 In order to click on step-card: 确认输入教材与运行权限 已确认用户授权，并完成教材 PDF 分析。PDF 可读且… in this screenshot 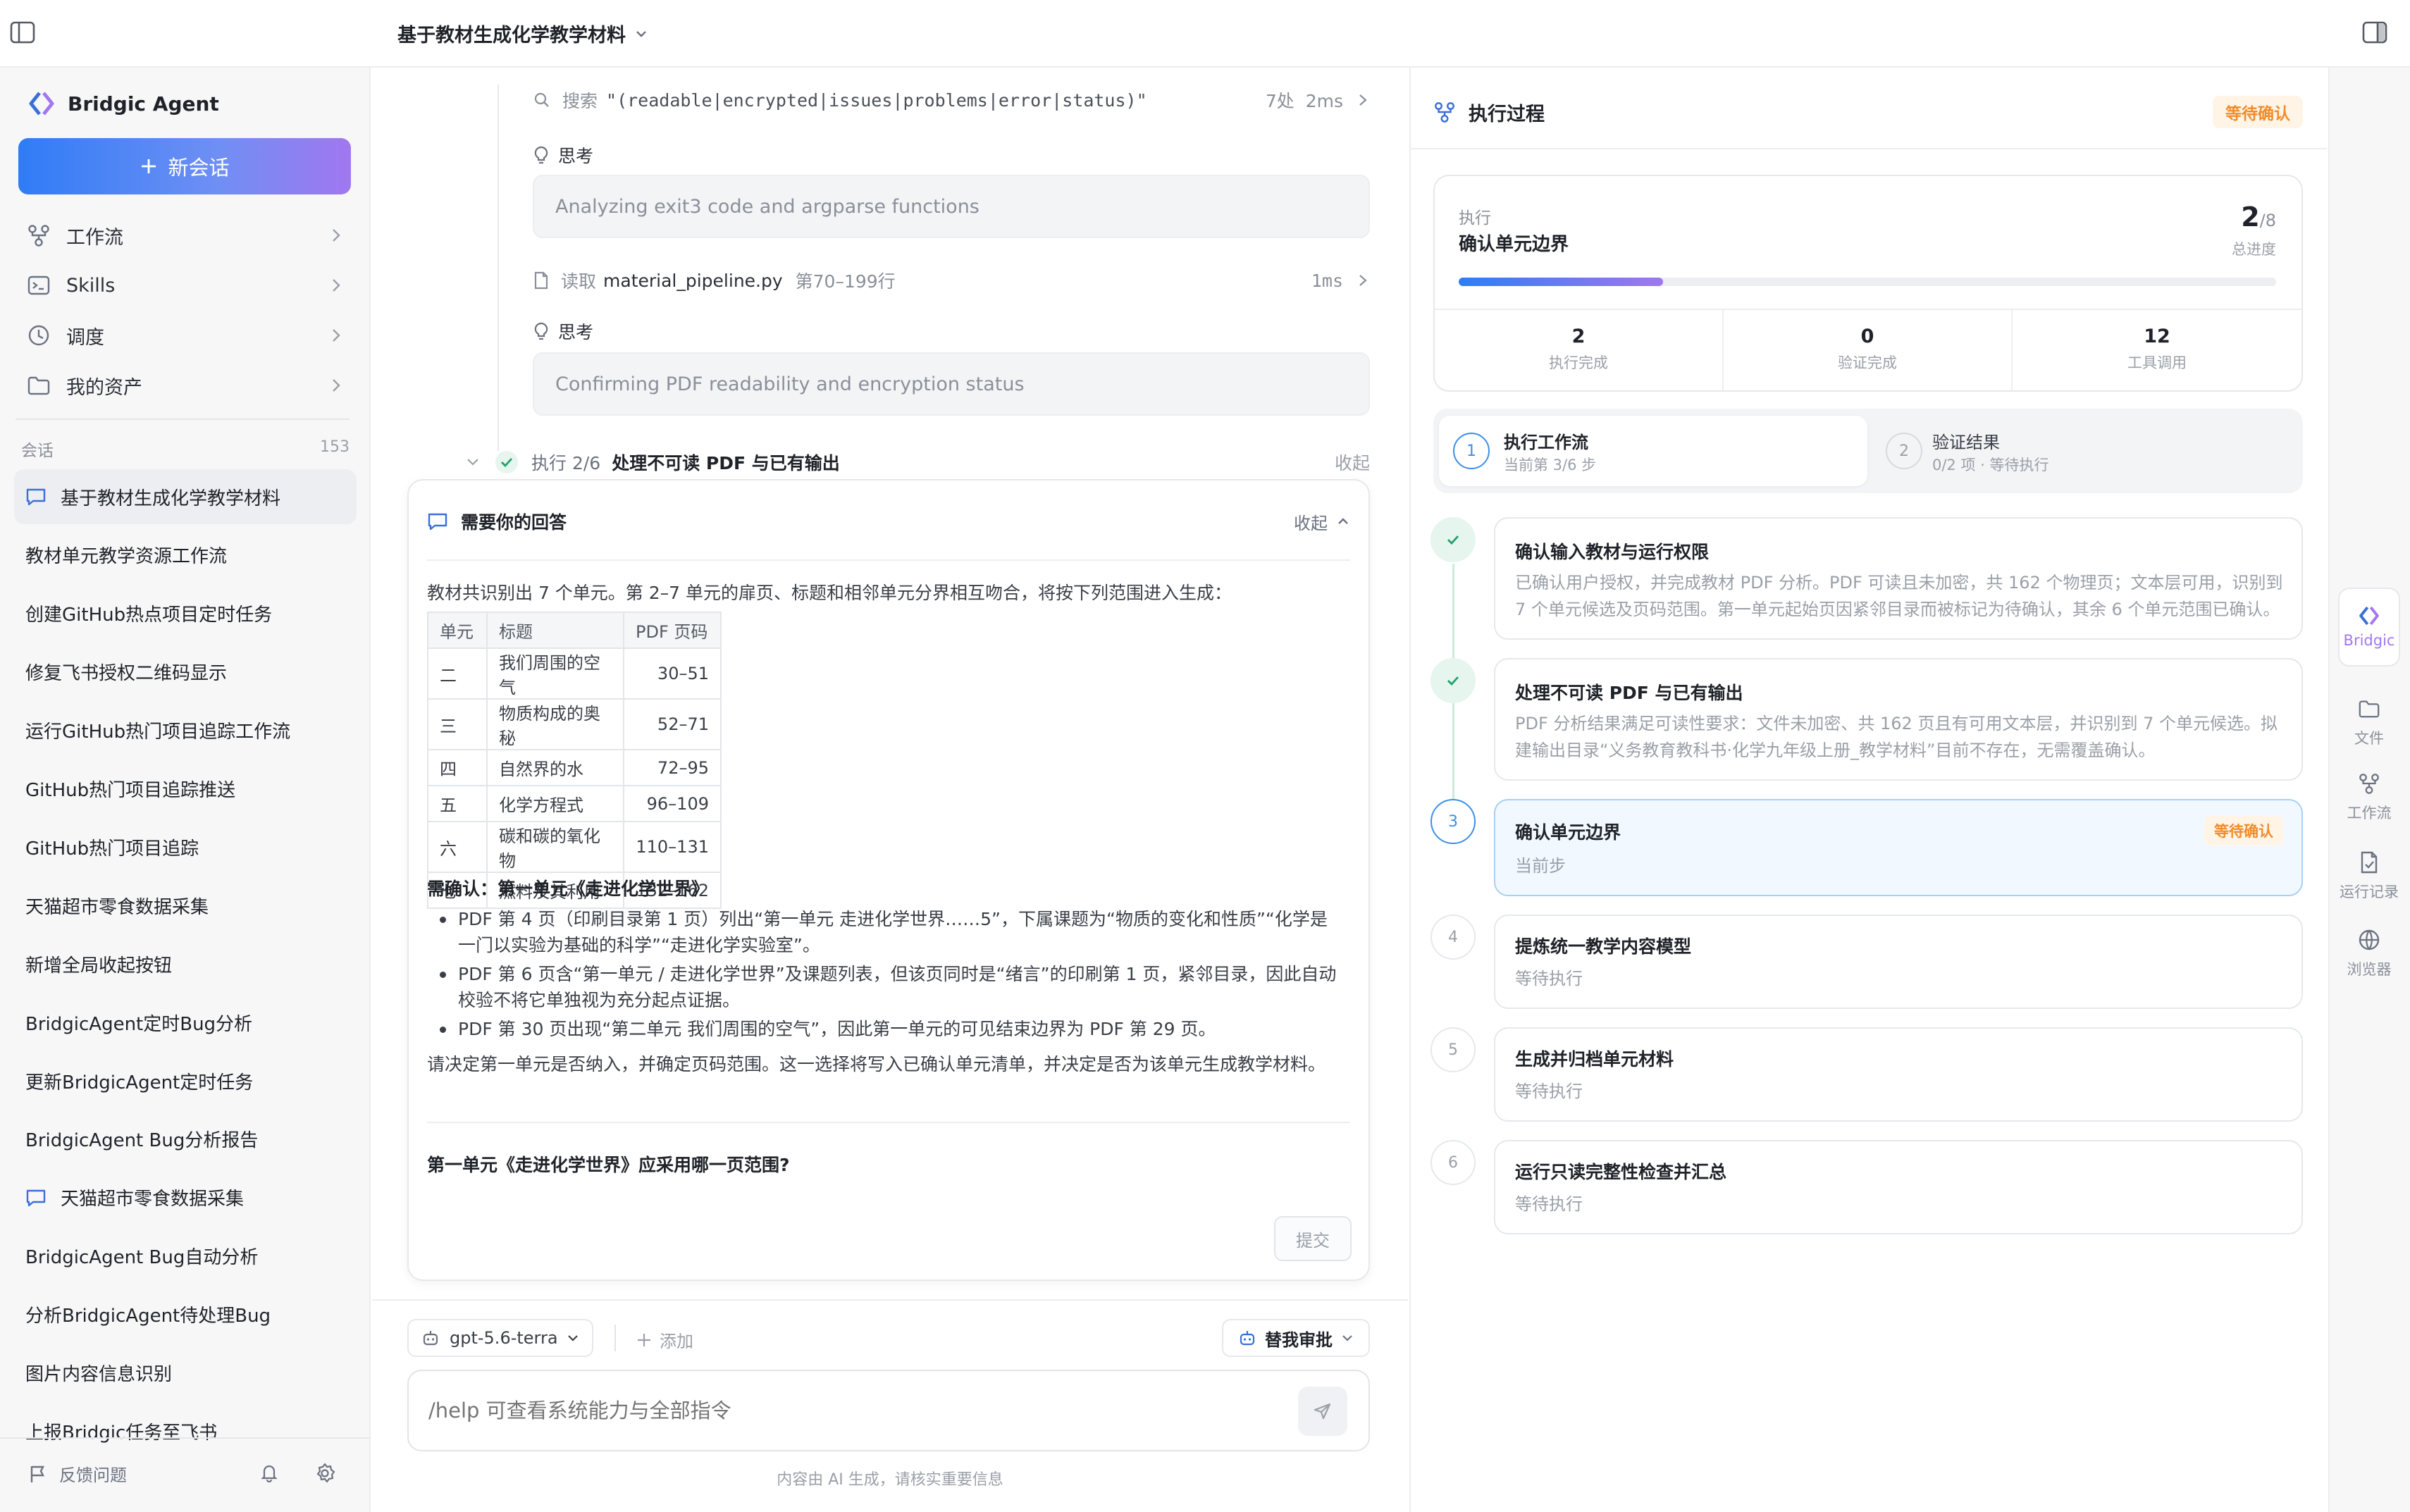, I will do `click(1899, 578)`.